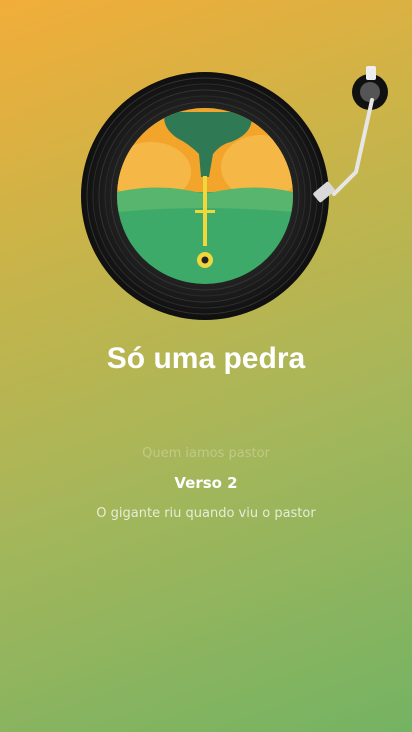 This screenshot has width=412, height=732. I want to click on tonearm-icon, so click(350, 134).